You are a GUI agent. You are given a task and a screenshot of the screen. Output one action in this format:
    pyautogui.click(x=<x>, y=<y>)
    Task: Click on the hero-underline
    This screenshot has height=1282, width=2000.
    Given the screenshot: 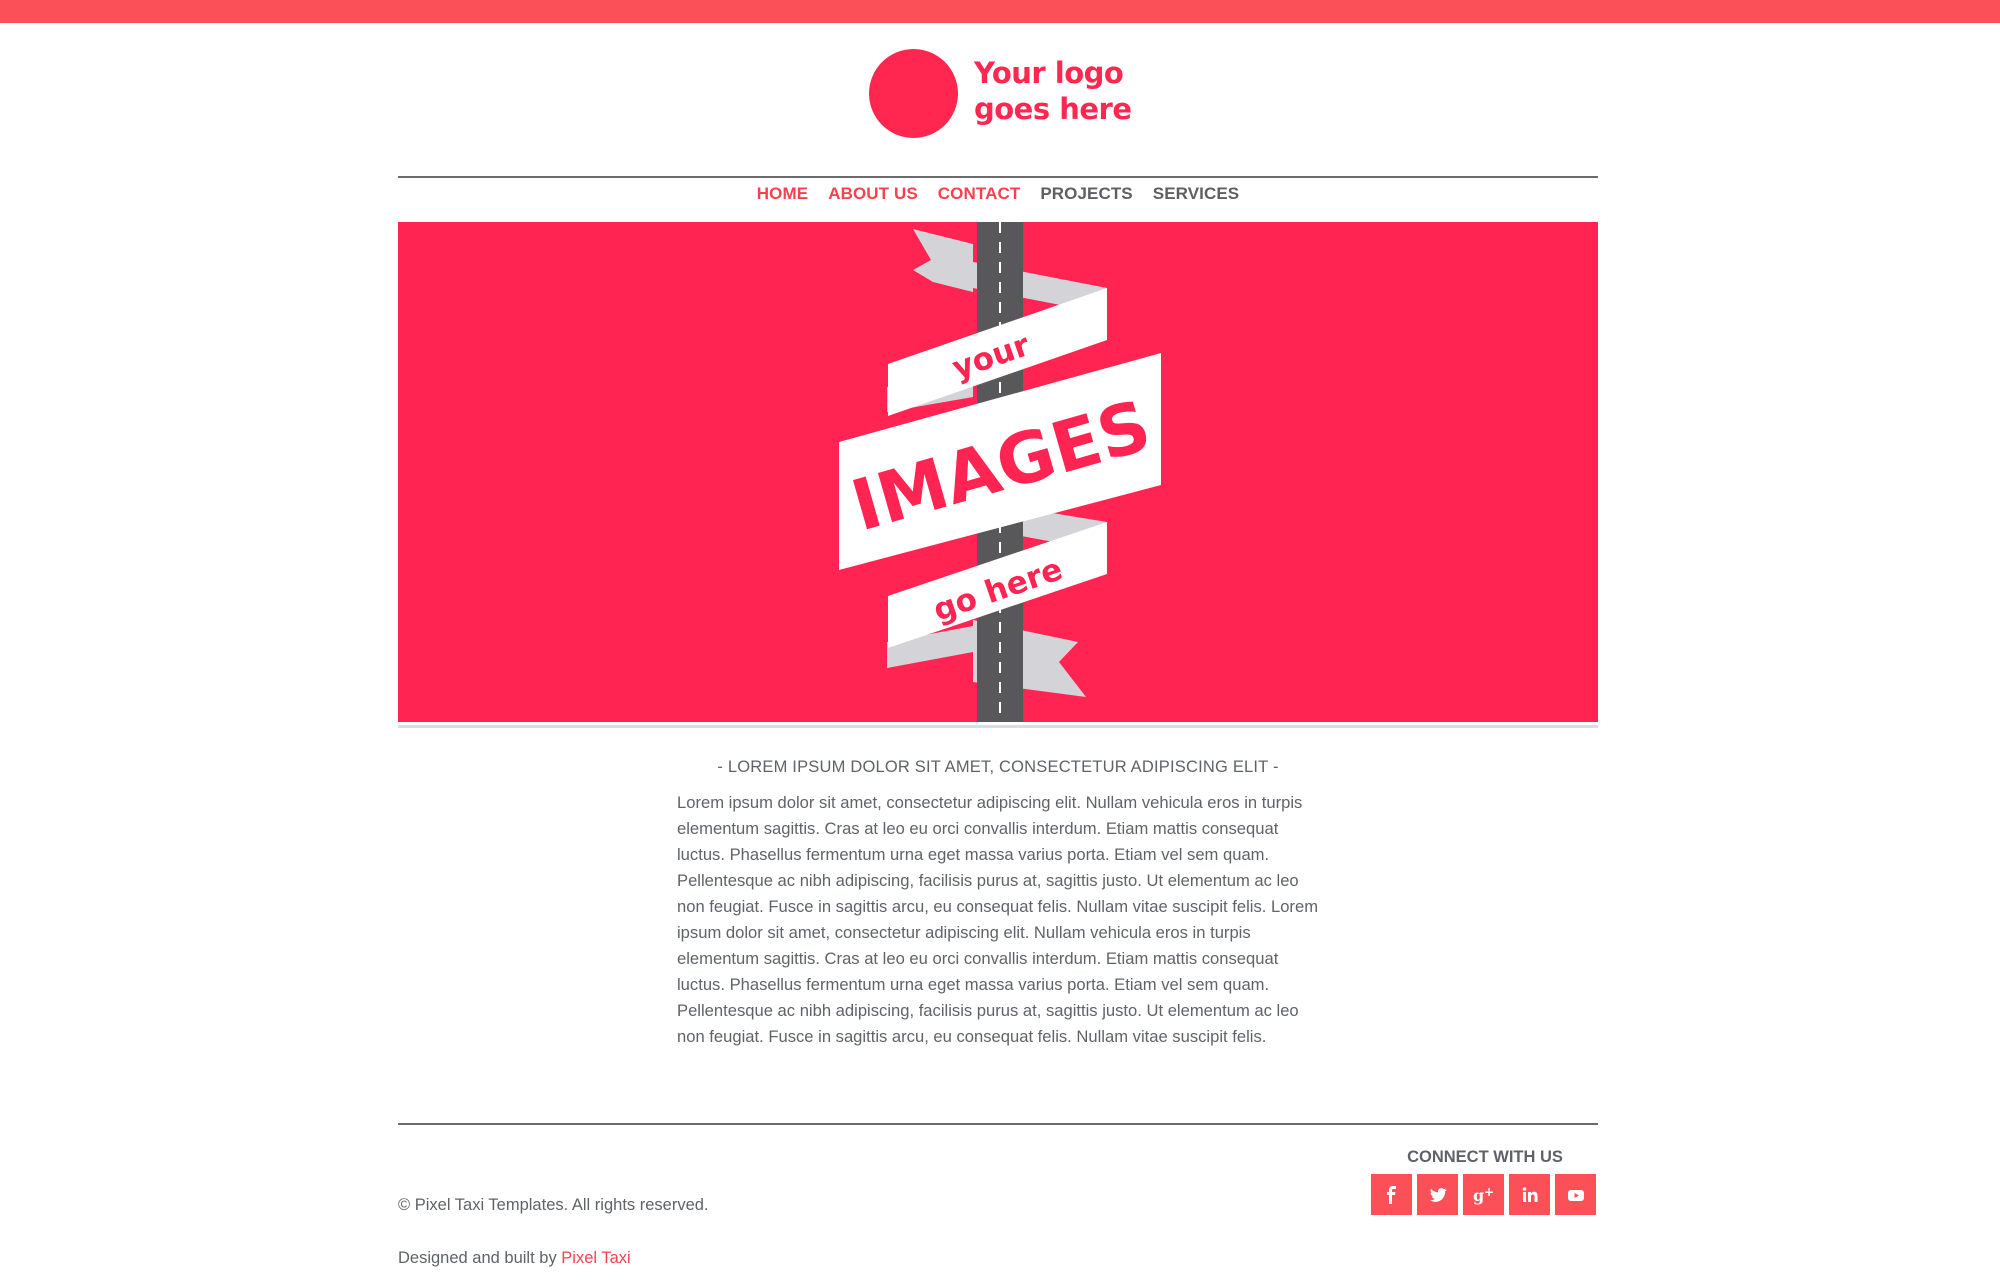 What is the action you would take?
    pyautogui.click(x=998, y=726)
    